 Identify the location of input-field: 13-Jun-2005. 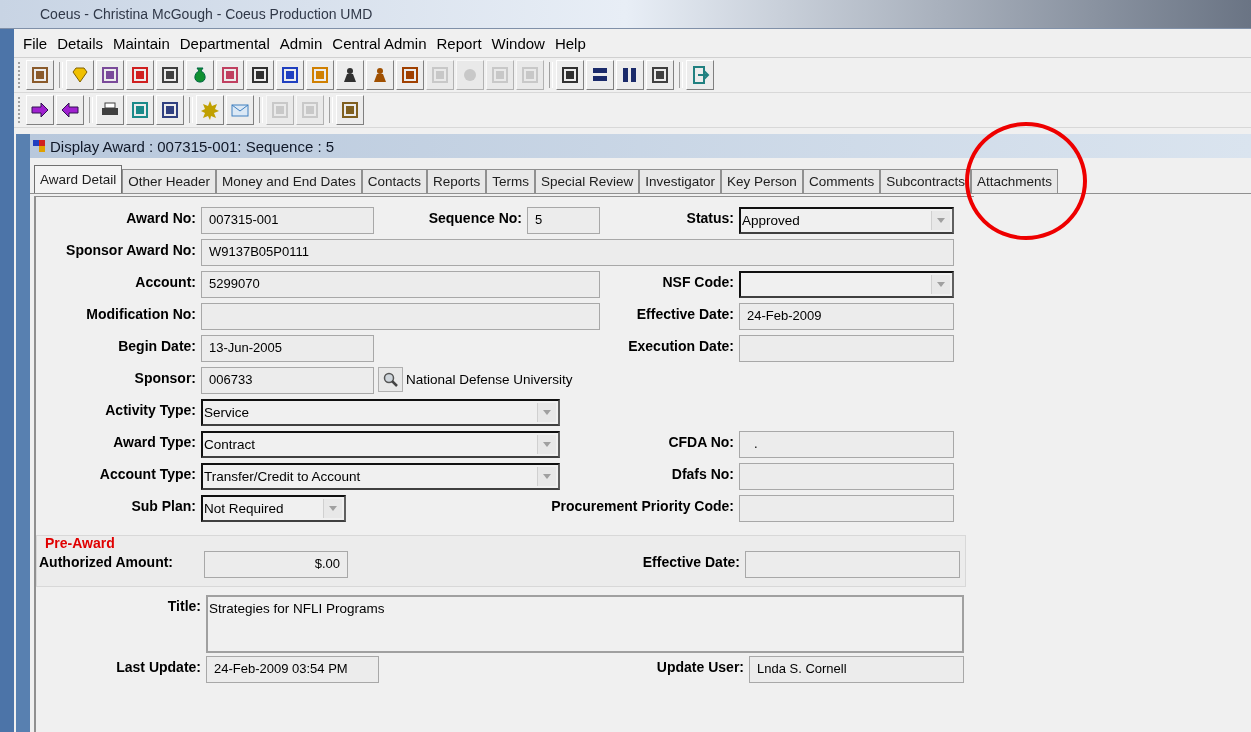
(287, 348).